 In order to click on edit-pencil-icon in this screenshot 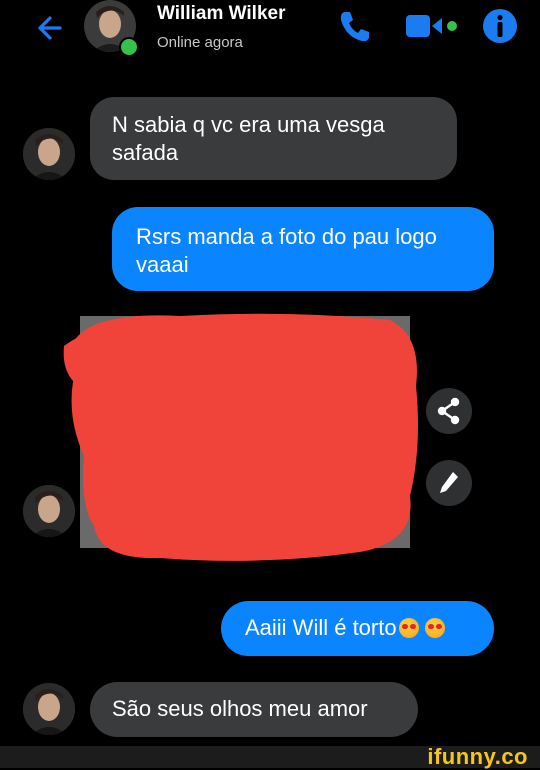, I will do `click(449, 482)`.